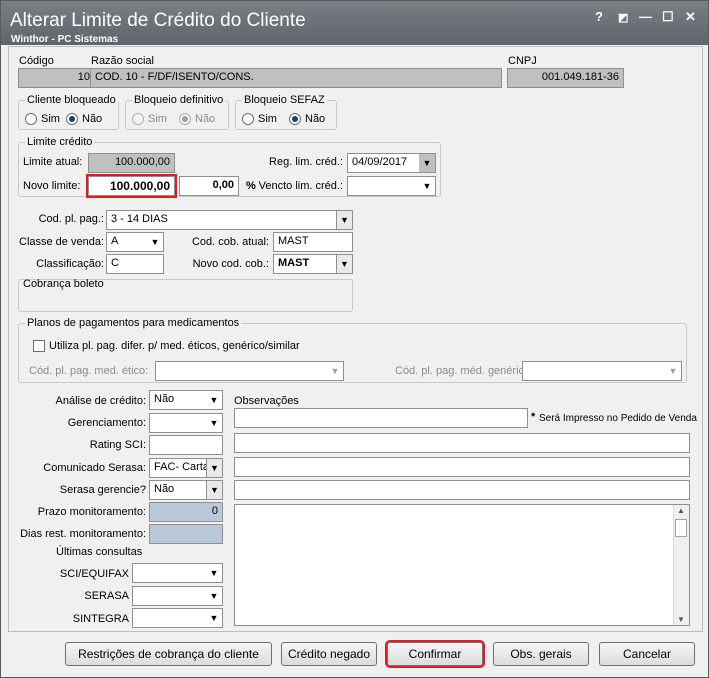 The image size is (709, 678). Describe the element at coordinates (106, 596) in the screenshot. I see `serasa-label: SERASA` at that location.